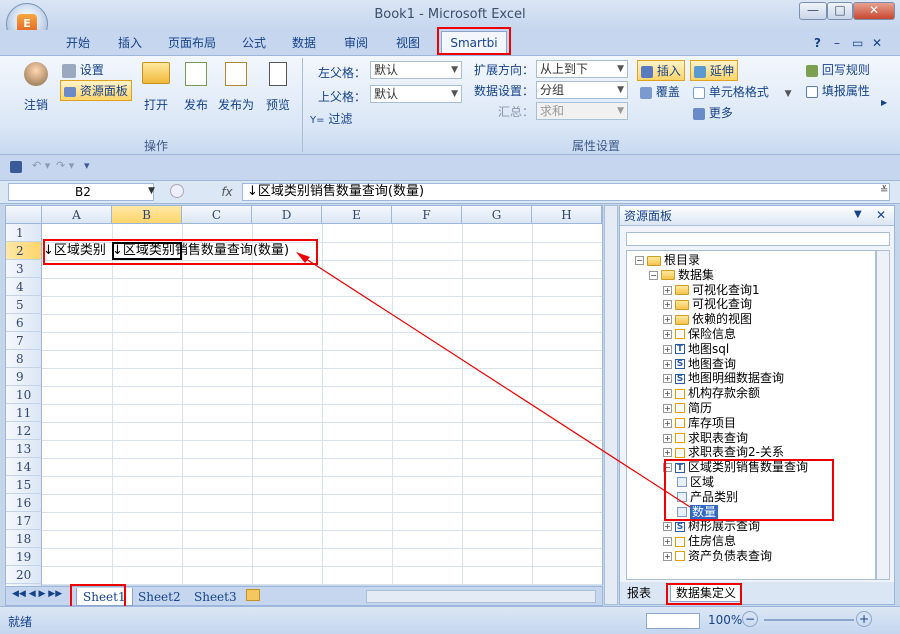 The width and height of the screenshot is (900, 634). What do you see at coordinates (96, 90) in the screenshot?
I see `resource-panel-button: 资源面板` at bounding box center [96, 90].